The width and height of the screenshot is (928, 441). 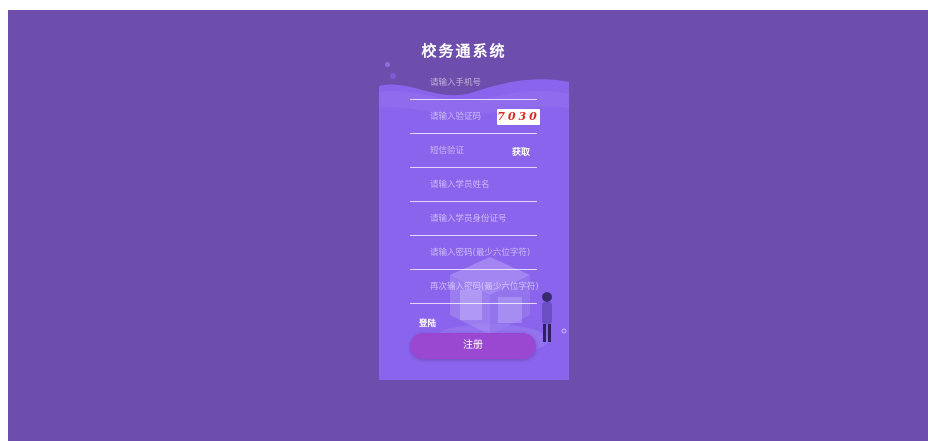 I want to click on captcha-input, so click(x=461, y=117).